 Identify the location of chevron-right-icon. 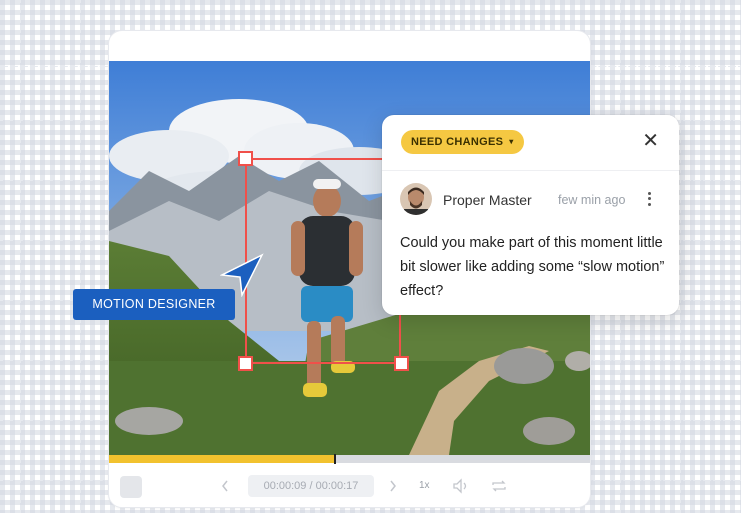
(393, 489).